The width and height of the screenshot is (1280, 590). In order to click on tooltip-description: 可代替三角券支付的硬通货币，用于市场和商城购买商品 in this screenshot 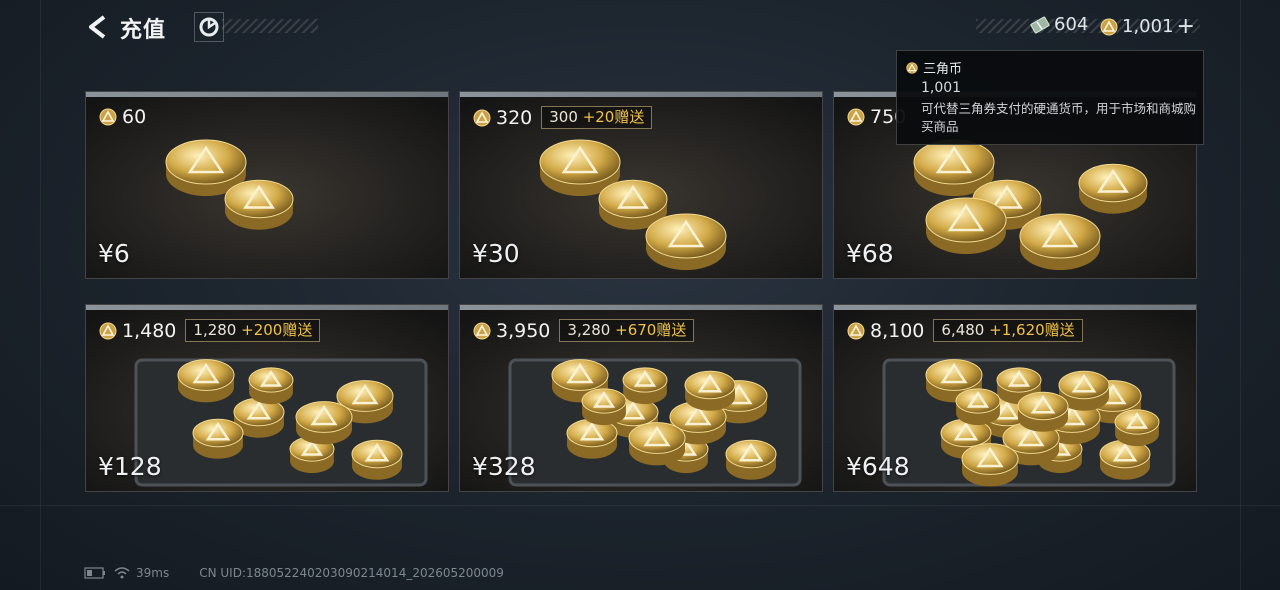, I will do `click(1059, 117)`.